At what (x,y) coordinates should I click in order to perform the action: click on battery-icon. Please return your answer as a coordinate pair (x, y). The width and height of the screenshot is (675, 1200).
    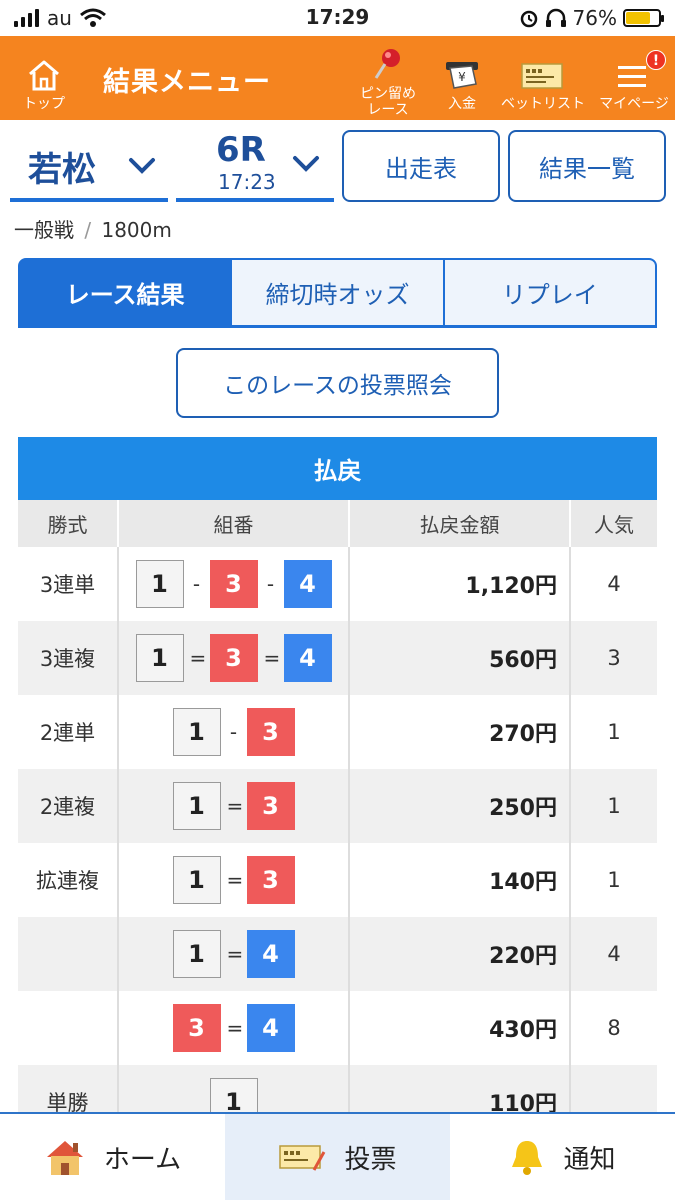
    Looking at the image, I should click on (643, 18).